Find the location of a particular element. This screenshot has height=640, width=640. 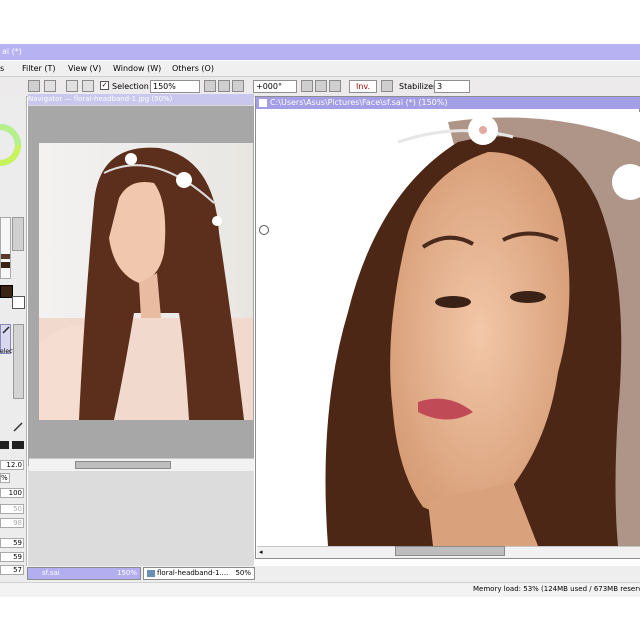

reference-photo is located at coordinates (146, 281).